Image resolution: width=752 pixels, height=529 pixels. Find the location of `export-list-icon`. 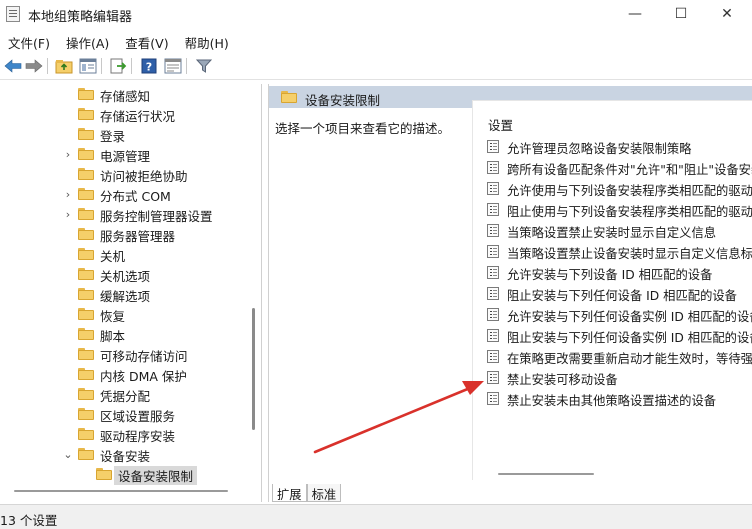

export-list-icon is located at coordinates (118, 66).